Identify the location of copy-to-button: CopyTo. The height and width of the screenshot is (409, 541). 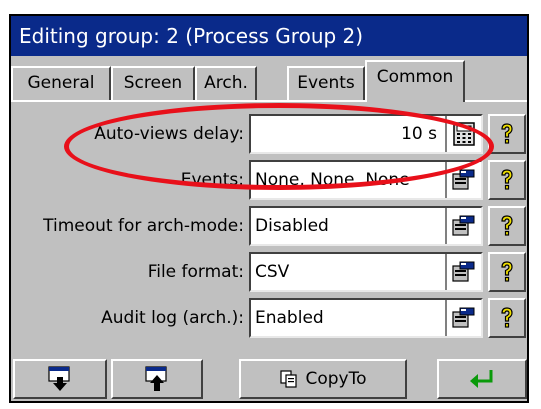
(323, 379).